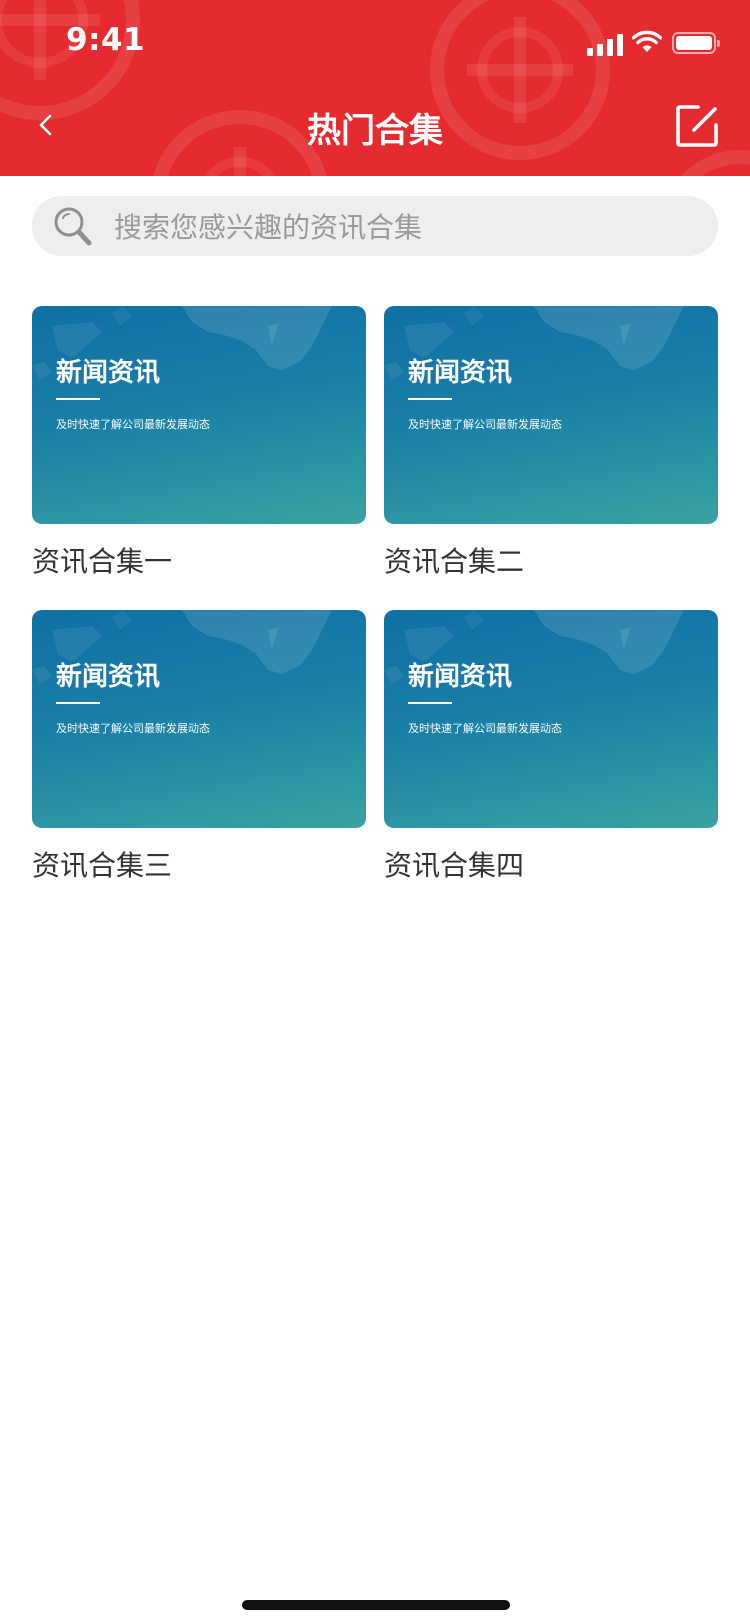 Image resolution: width=750 pixels, height=1624 pixels. I want to click on collection-label: 资讯合集四, so click(454, 865).